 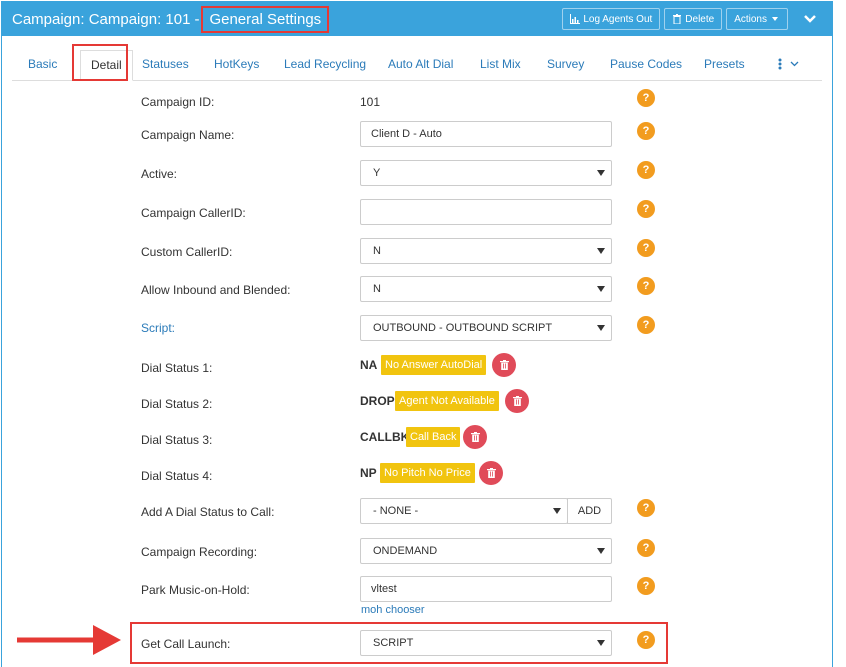 I want to click on dial-status-badge: No Pitch No Price, so click(x=427, y=473).